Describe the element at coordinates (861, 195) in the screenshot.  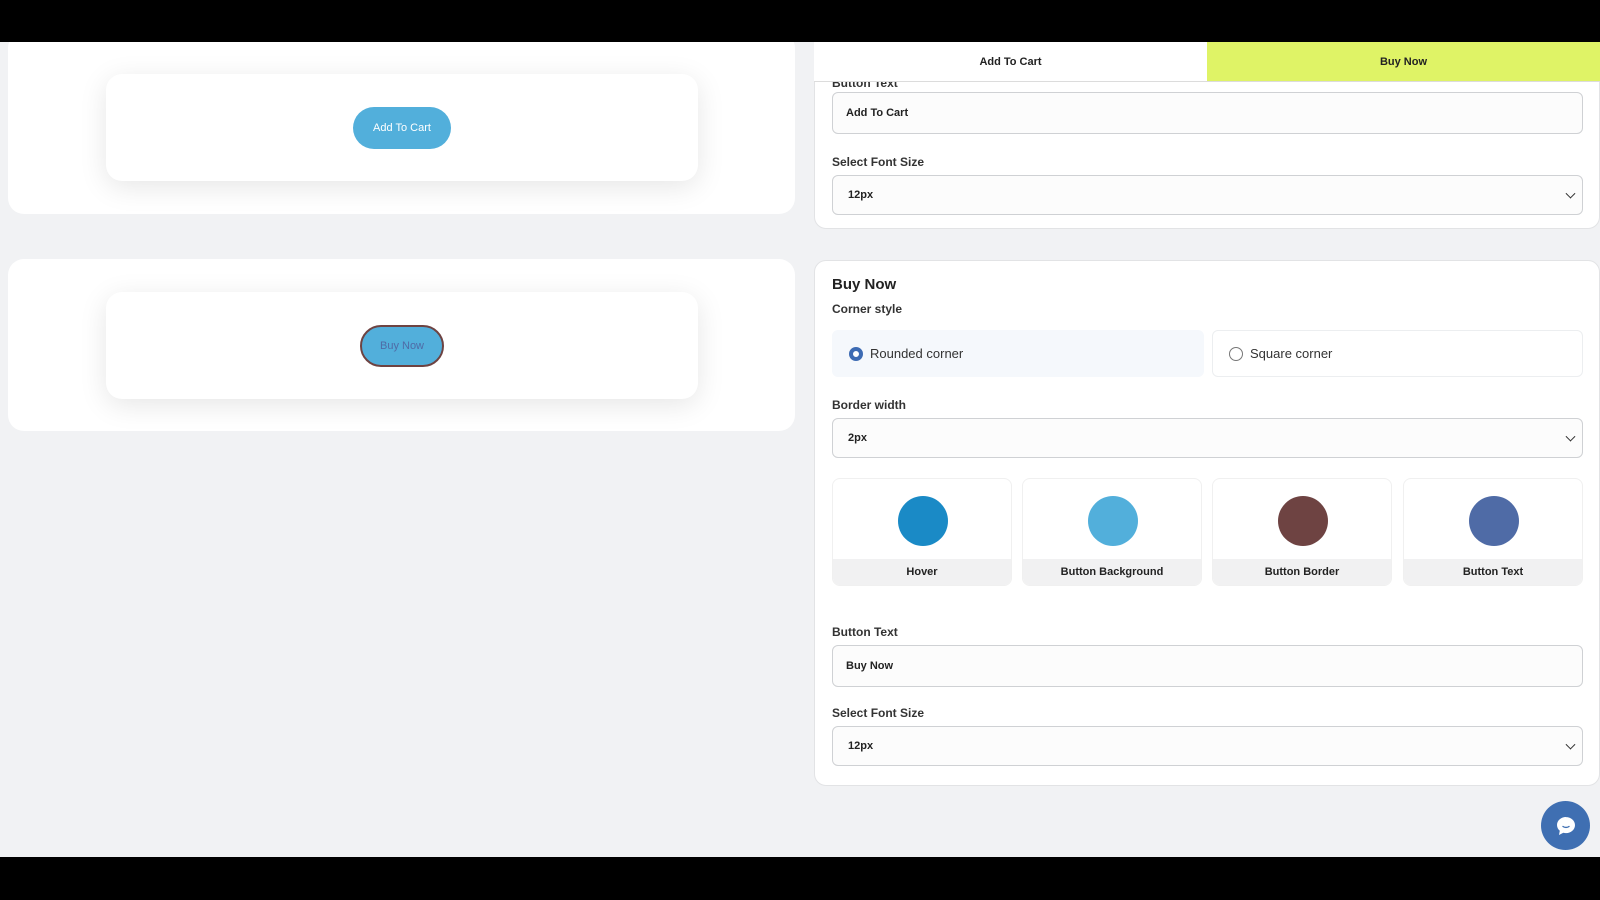
I see `add-to-cart-font-size-value: 12px` at that location.